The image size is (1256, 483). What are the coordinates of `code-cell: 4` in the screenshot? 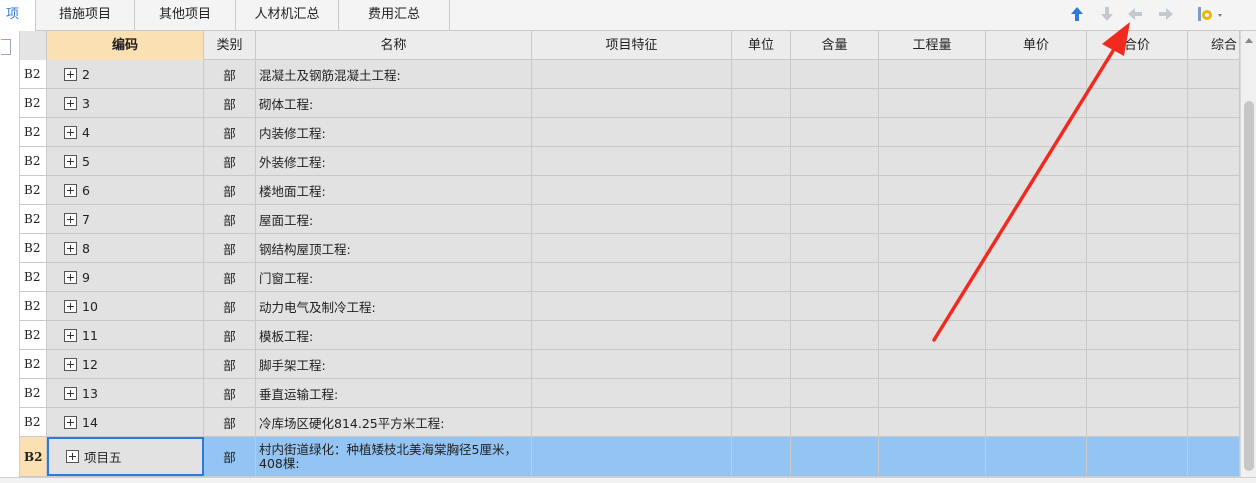 It's located at (125, 132).